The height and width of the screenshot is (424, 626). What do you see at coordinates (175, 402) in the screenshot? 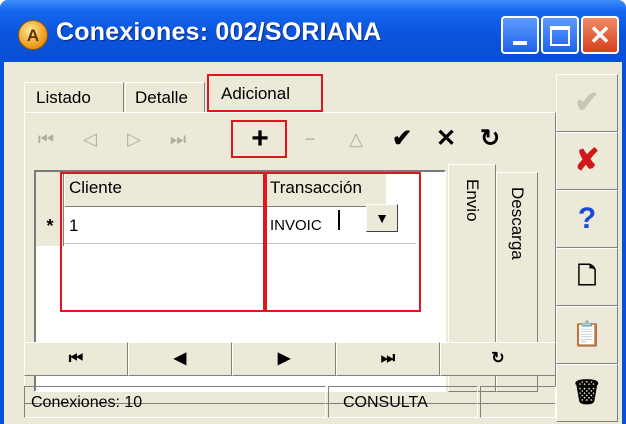
I see `status-record-count: Conexiones: 10` at bounding box center [175, 402].